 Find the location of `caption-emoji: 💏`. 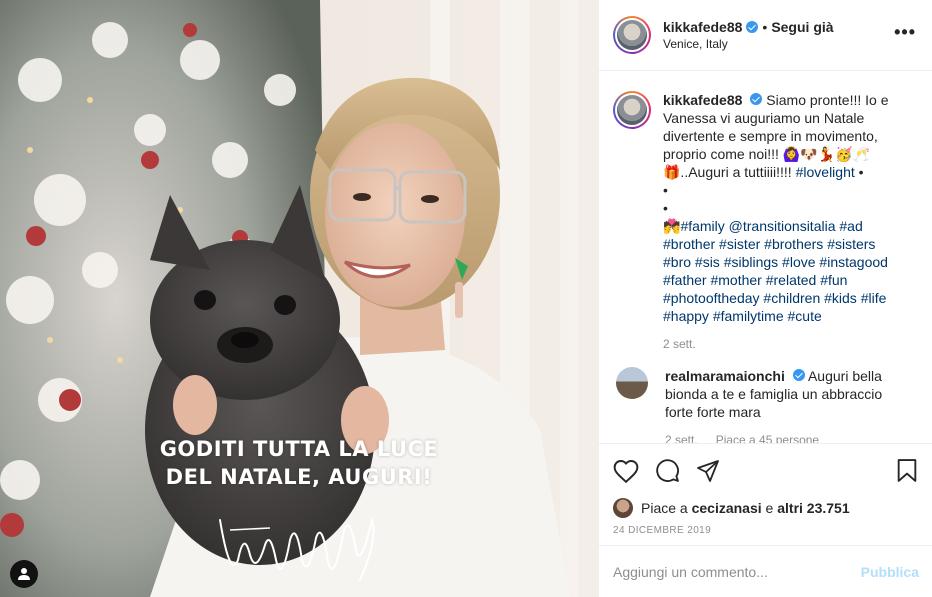

caption-emoji: 💏 is located at coordinates (672, 226).